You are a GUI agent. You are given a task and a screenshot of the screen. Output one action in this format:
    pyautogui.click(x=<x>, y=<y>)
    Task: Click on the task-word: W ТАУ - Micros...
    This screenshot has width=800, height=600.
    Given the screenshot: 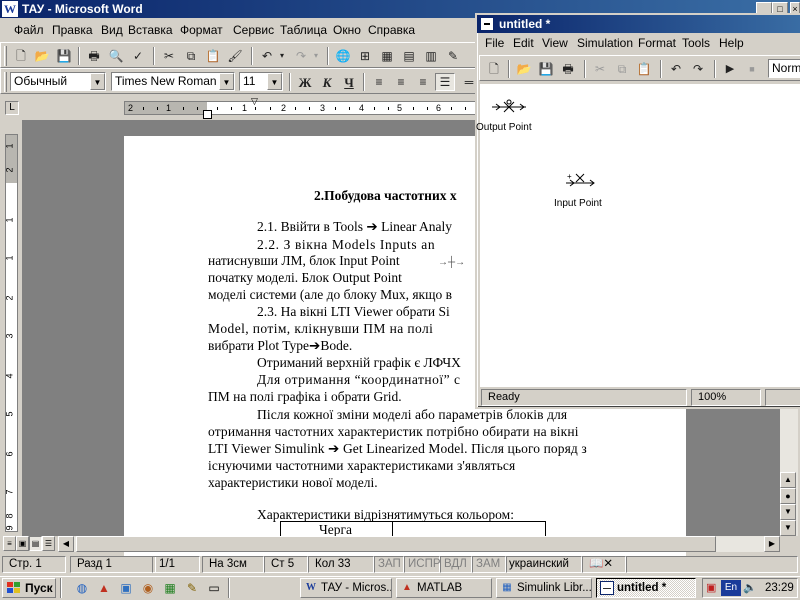 What is the action you would take?
    pyautogui.click(x=346, y=588)
    